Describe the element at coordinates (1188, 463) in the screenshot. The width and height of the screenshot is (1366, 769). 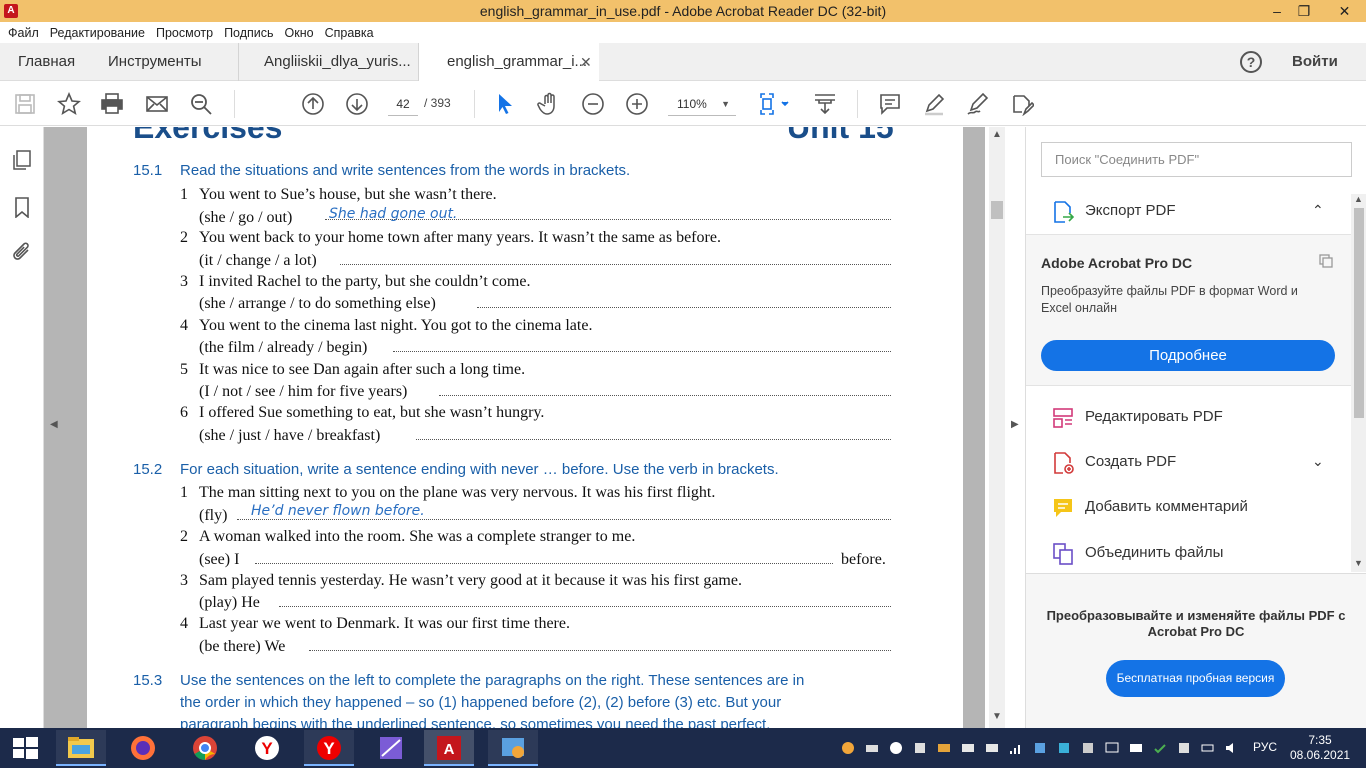
I see `create-pdf-tool: Создать PDF ⌄` at that location.